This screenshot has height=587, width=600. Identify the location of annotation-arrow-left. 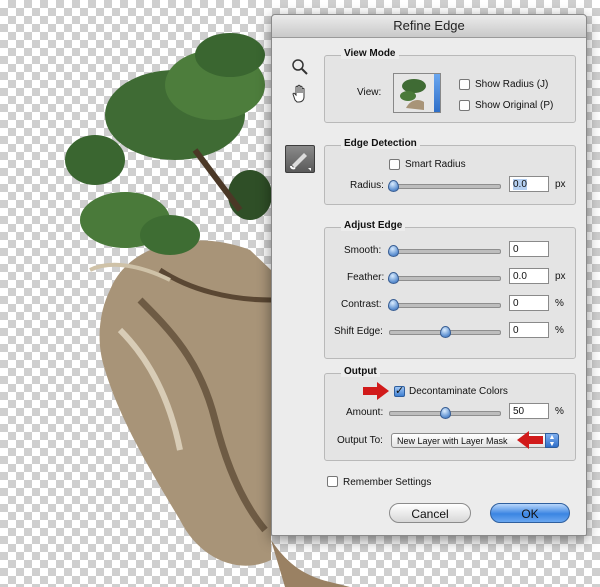
(376, 391).